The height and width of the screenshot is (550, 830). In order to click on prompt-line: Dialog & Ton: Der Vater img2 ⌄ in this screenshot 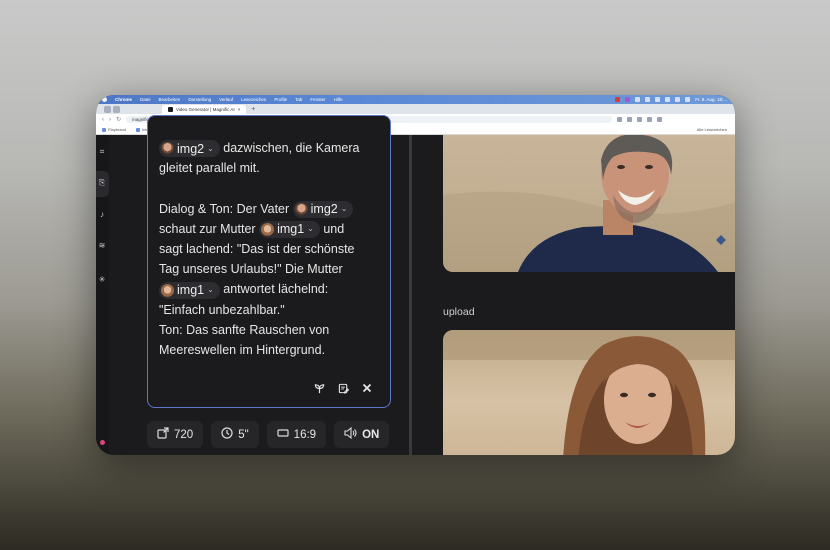, I will do `click(270, 209)`.